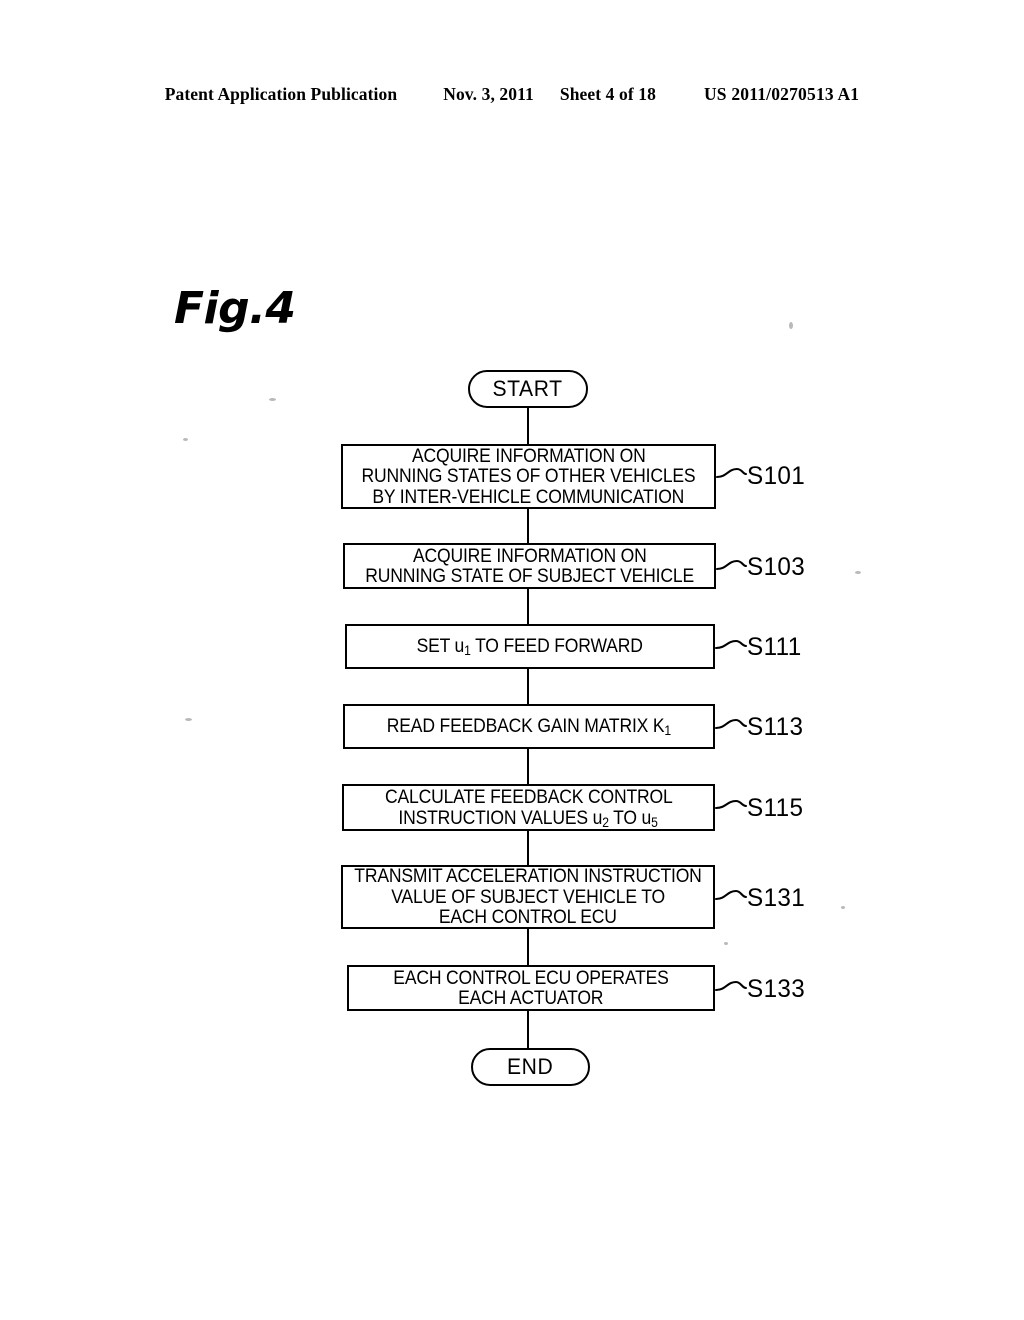  I want to click on step-label-s101: S101, so click(776, 476).